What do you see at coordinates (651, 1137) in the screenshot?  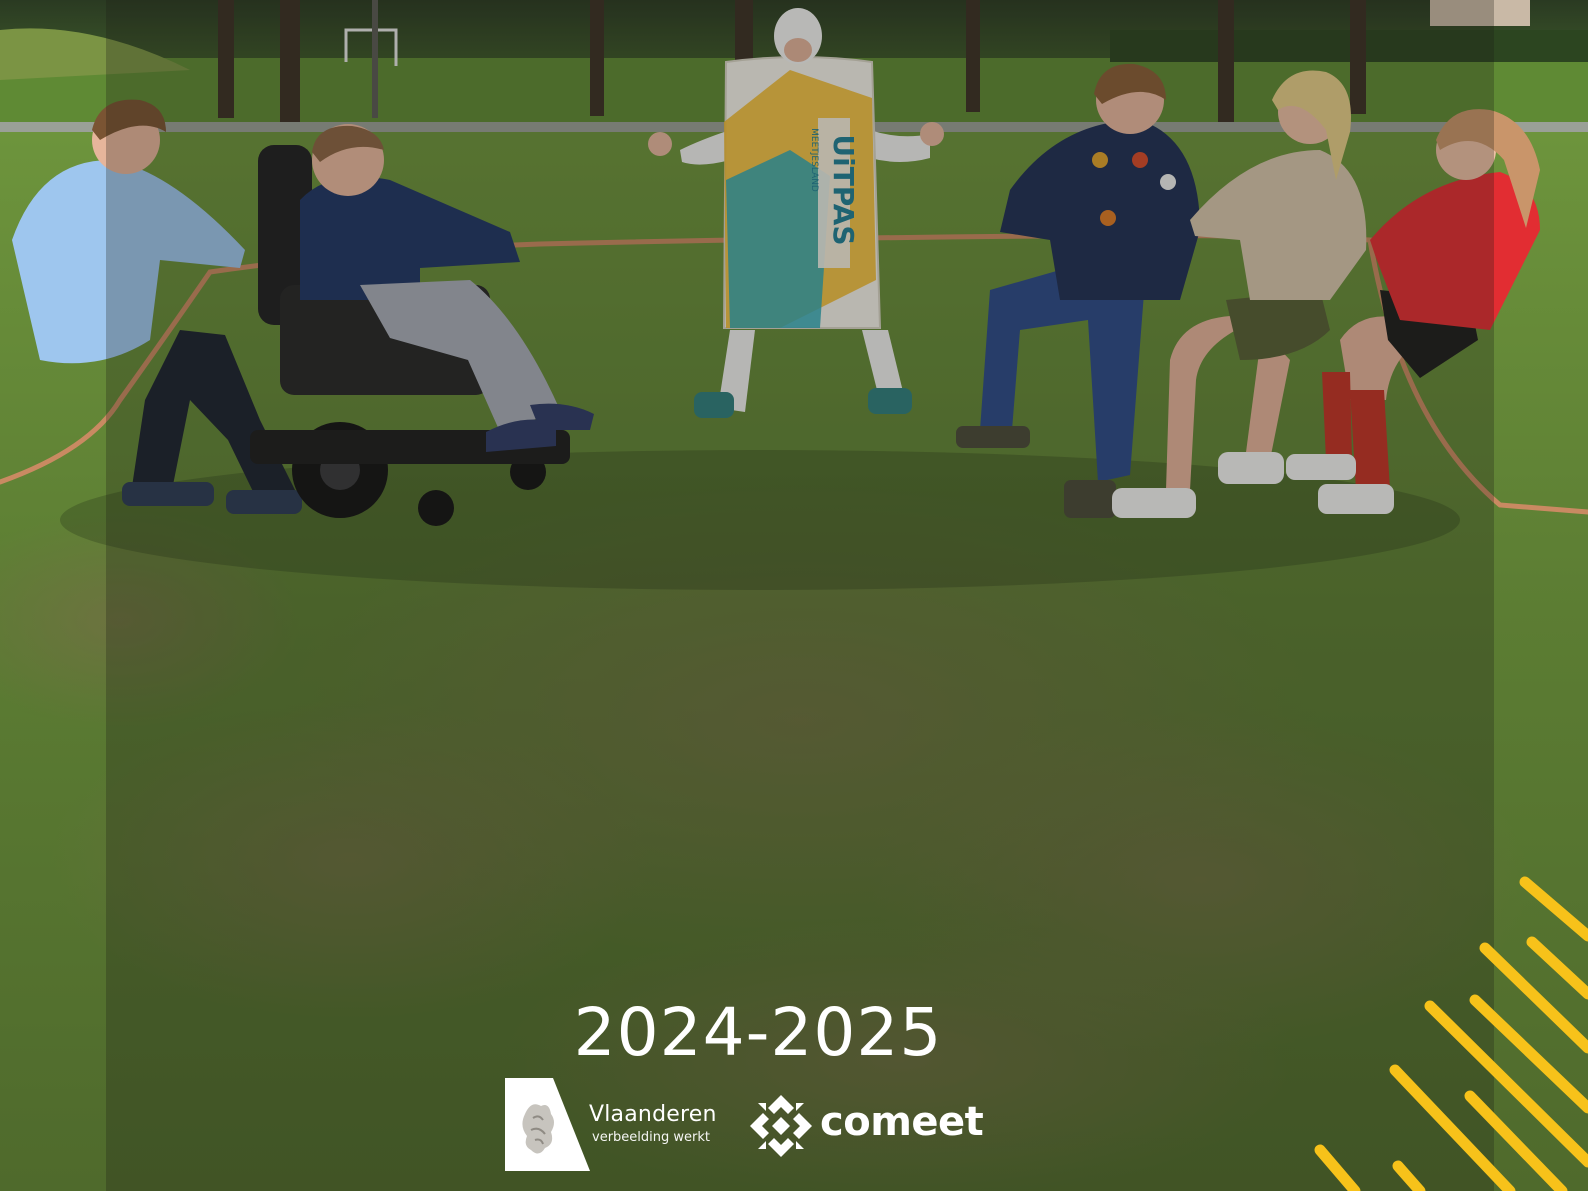 I see `vlaanderen-tagline: verbeelding werkt` at bounding box center [651, 1137].